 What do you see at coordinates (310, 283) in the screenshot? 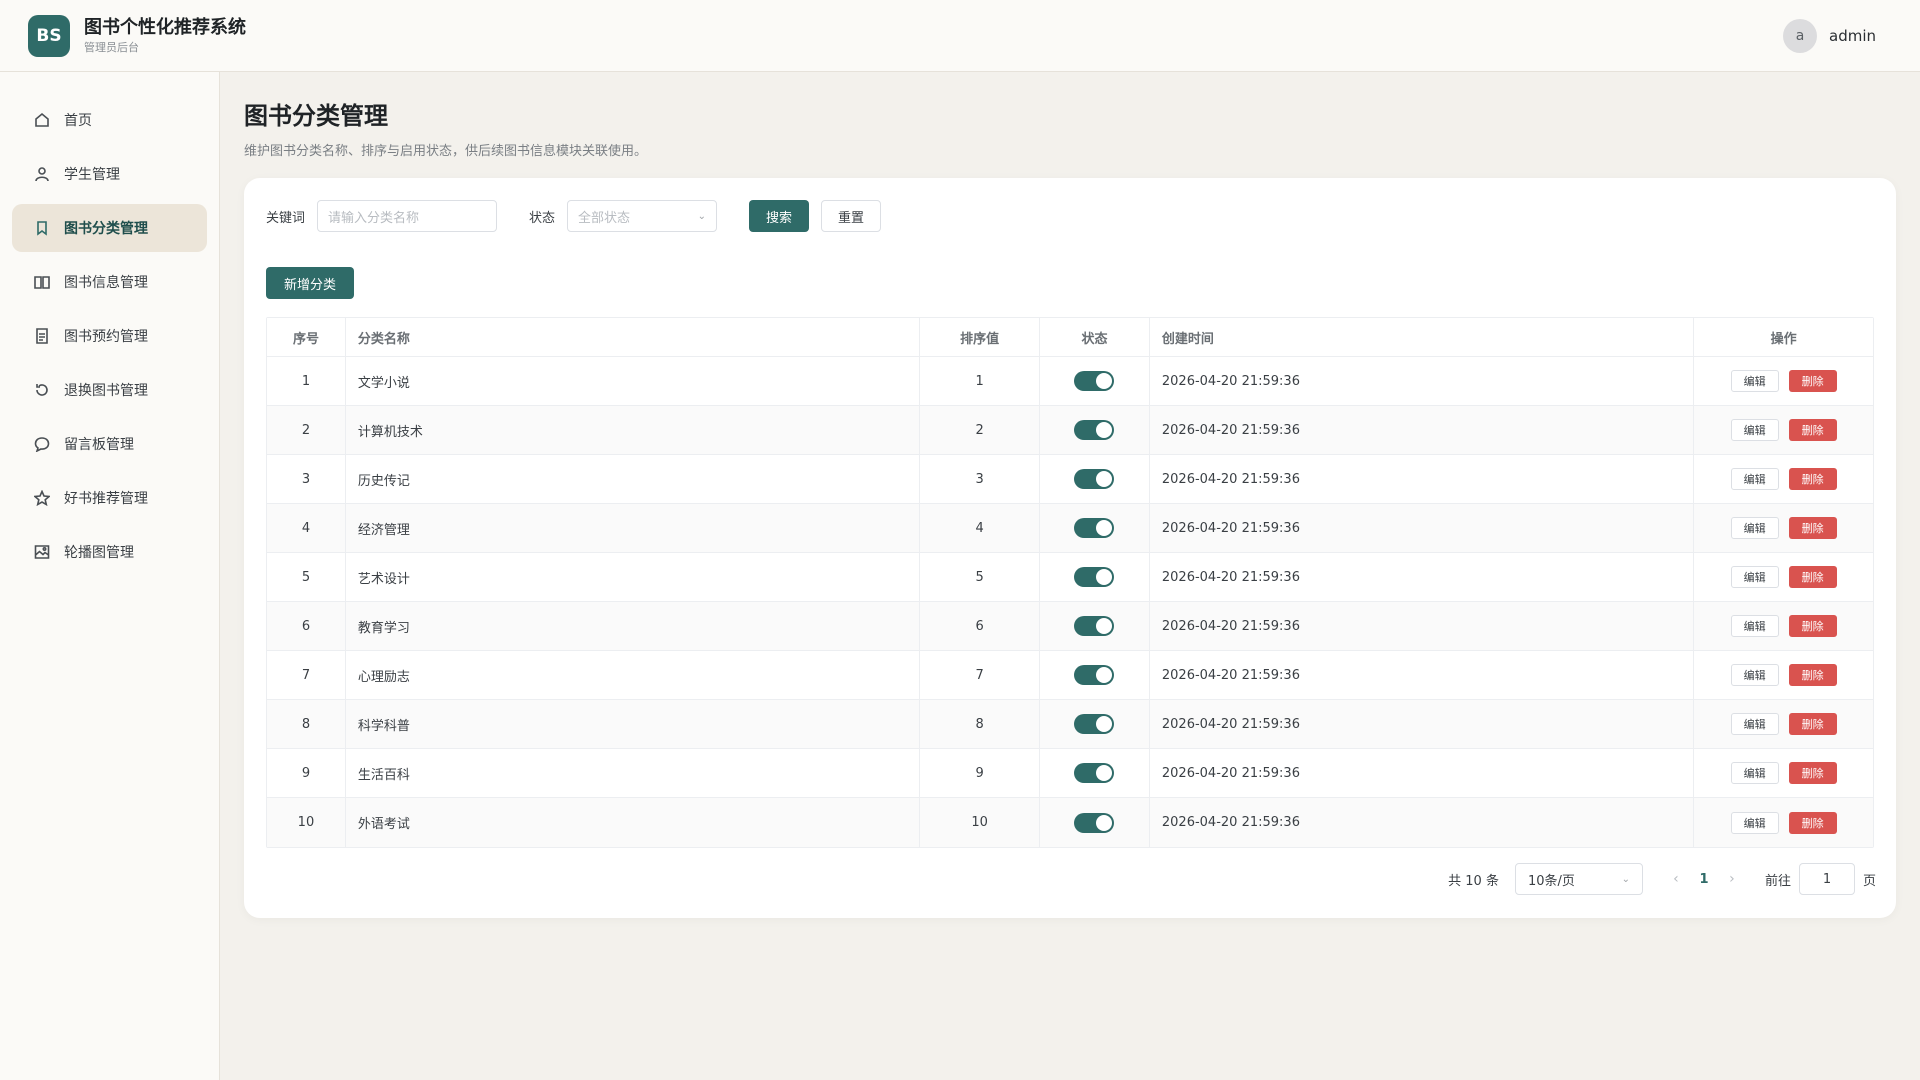
I see `add-category-button: 新增分类` at bounding box center [310, 283].